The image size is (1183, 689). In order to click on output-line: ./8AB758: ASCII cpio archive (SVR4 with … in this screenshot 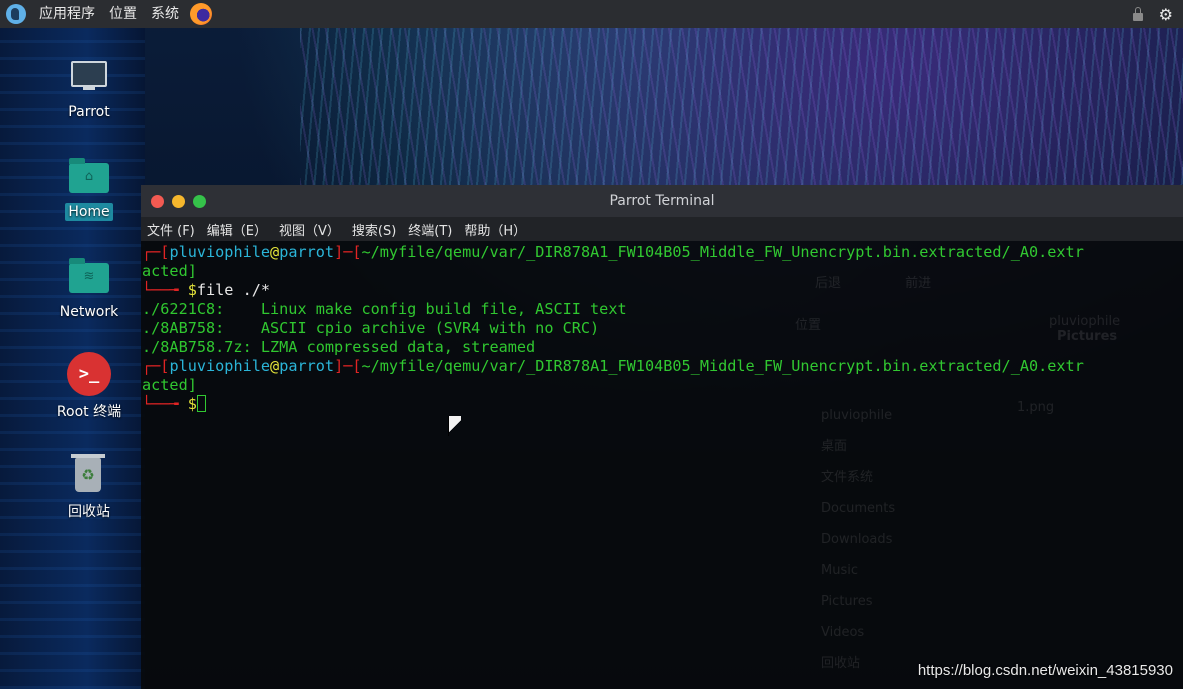, I will do `click(371, 328)`.